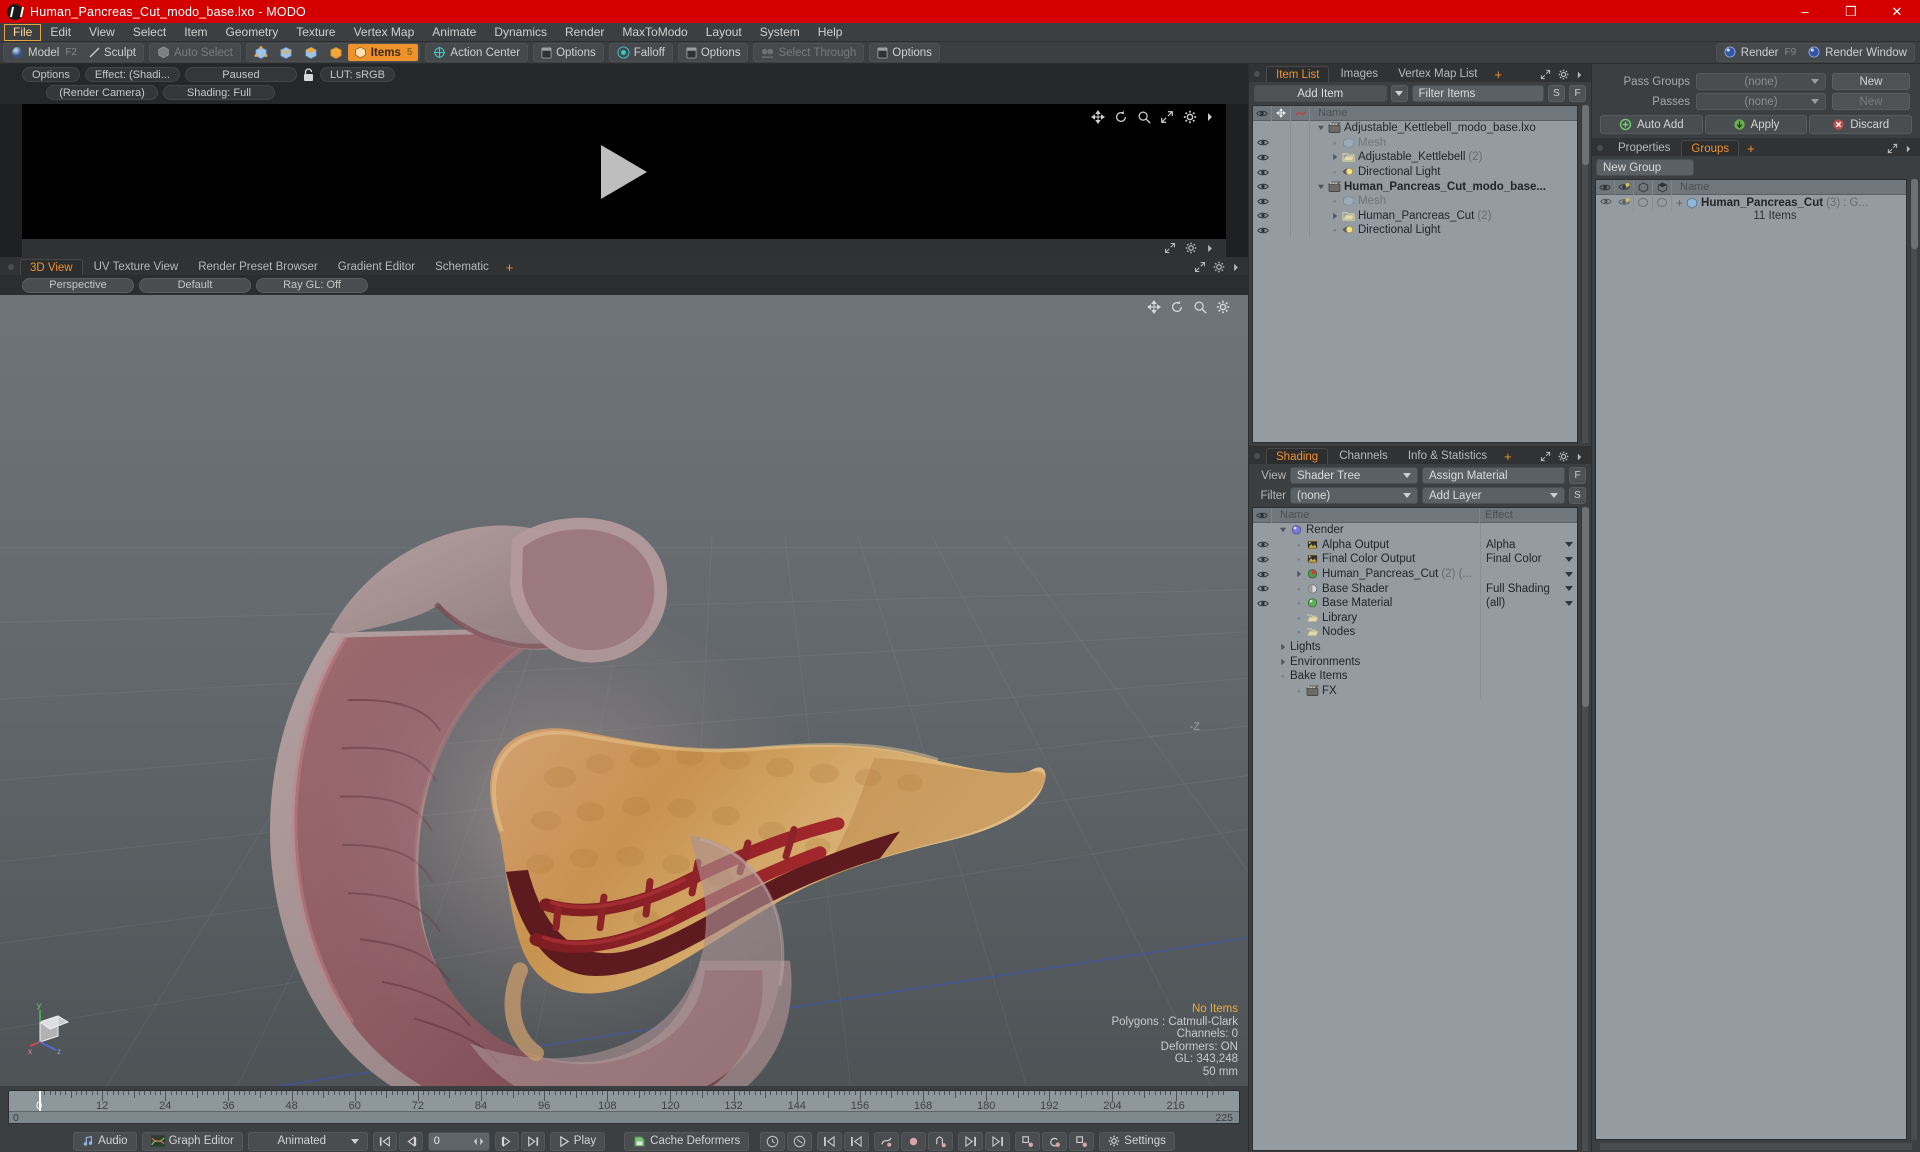  I want to click on viewport-tab-add: +, so click(510, 267).